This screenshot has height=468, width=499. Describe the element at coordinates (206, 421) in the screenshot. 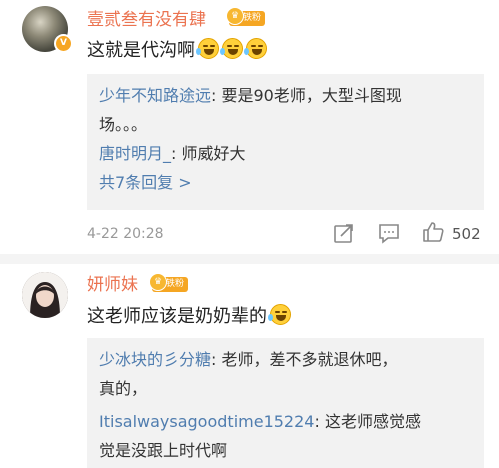

I see `reply-user: Itisalwaysagoodtime15224` at that location.